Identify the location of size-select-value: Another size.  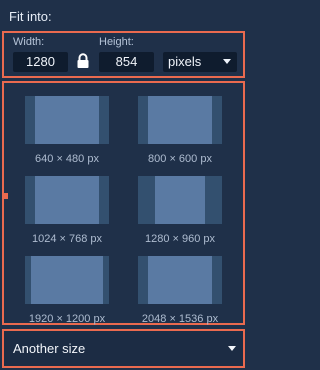
(49, 348).